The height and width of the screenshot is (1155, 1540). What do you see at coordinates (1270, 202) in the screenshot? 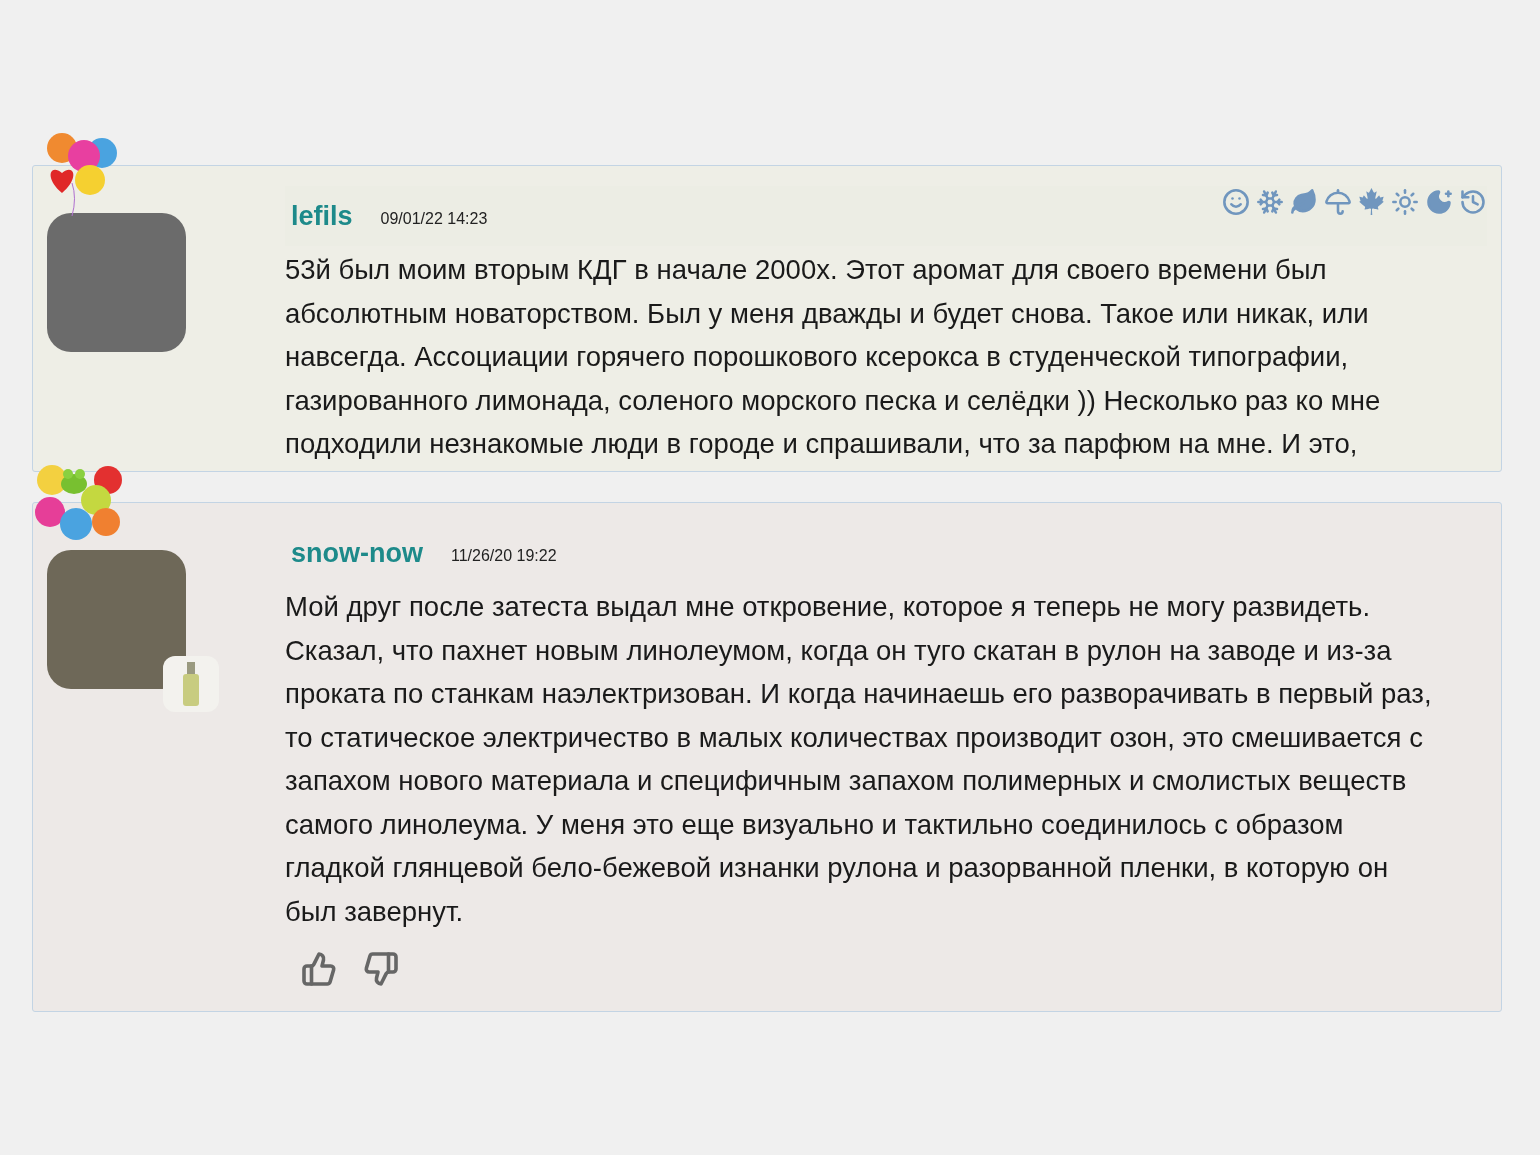
I see `snowflake-icon` at bounding box center [1270, 202].